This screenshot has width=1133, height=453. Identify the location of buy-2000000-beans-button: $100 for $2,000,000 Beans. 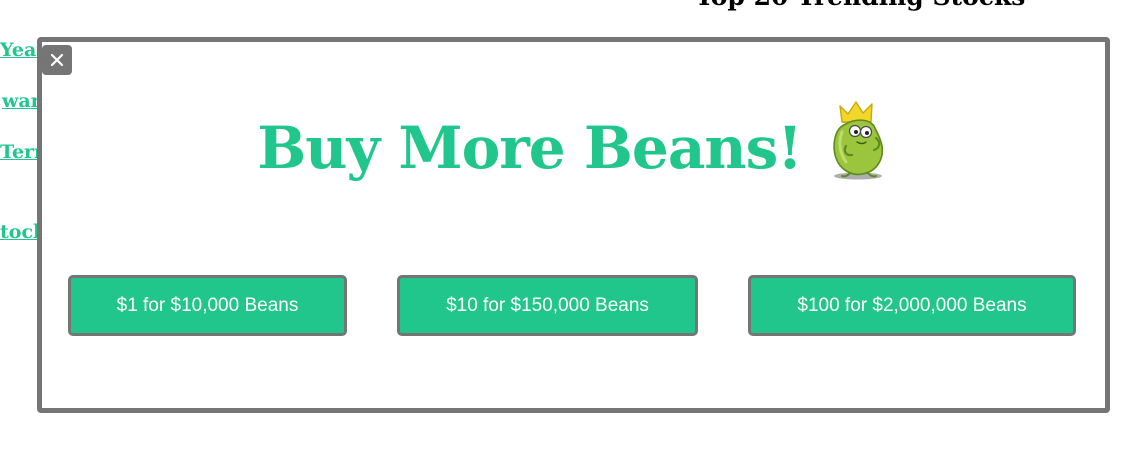
(912, 305).